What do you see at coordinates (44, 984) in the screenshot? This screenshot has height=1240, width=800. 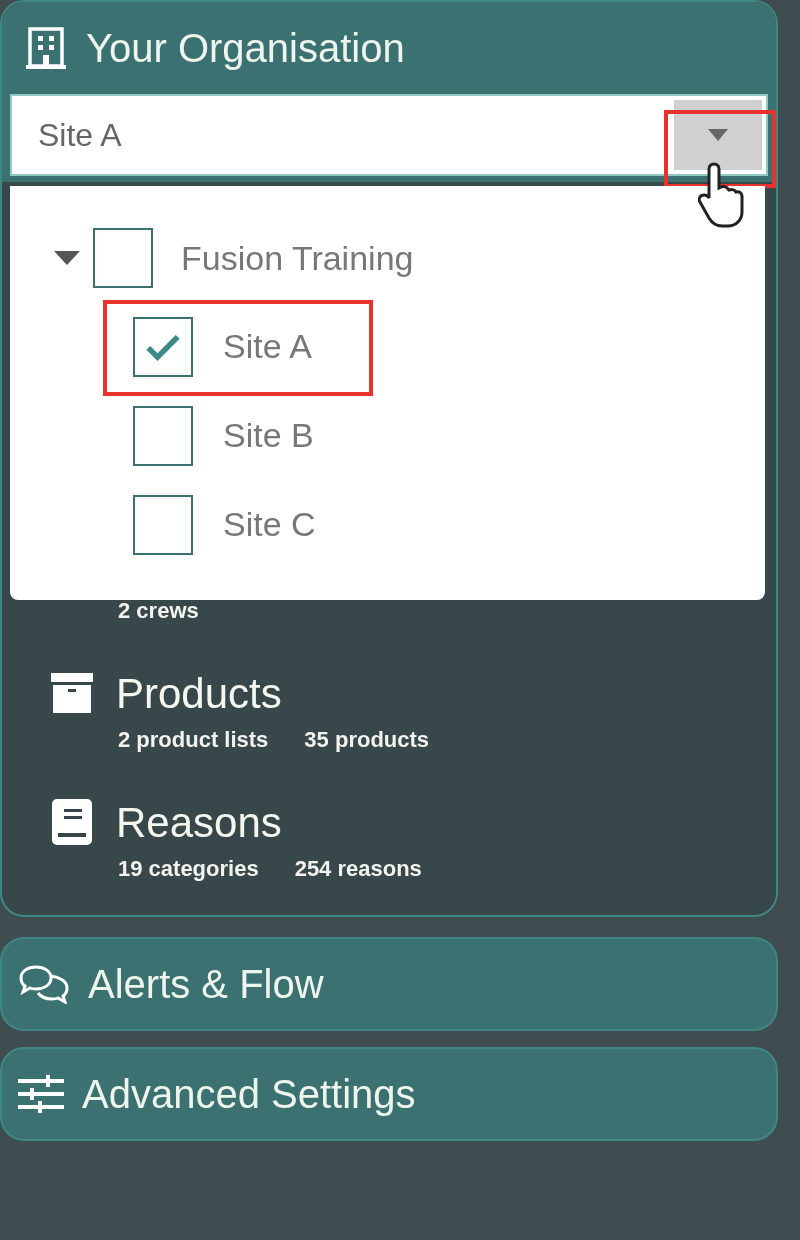 I see `chat-bubbles-icon` at bounding box center [44, 984].